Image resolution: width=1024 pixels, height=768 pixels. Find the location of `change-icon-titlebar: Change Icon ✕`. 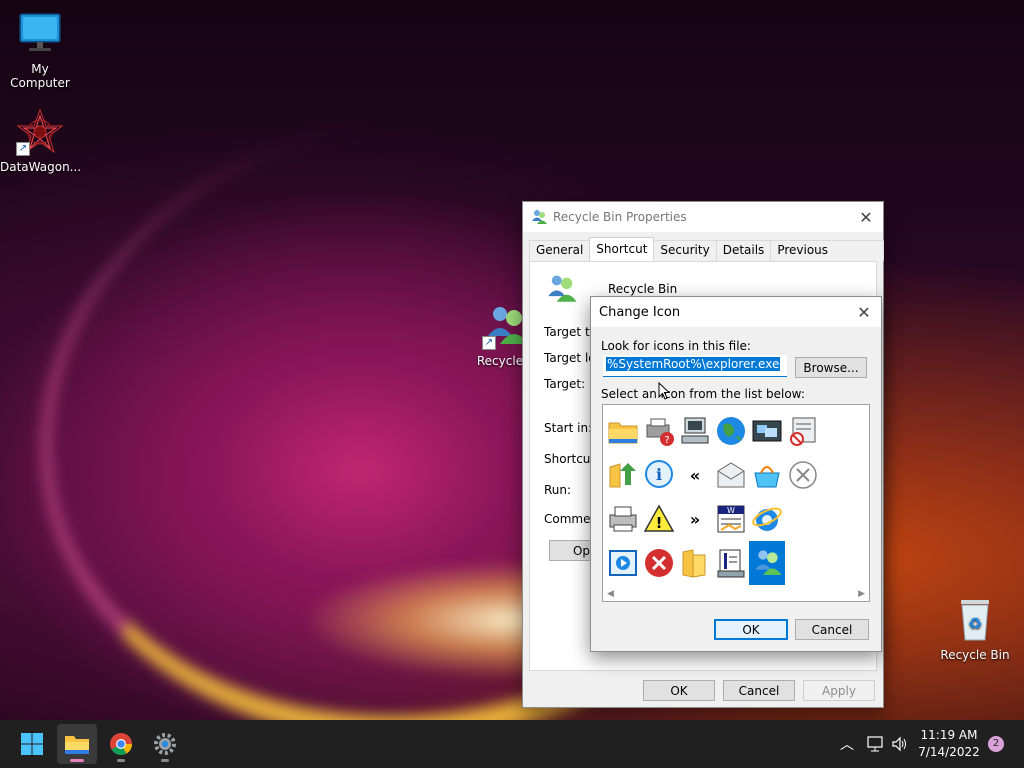

change-icon-titlebar: Change Icon ✕ is located at coordinates (736, 312).